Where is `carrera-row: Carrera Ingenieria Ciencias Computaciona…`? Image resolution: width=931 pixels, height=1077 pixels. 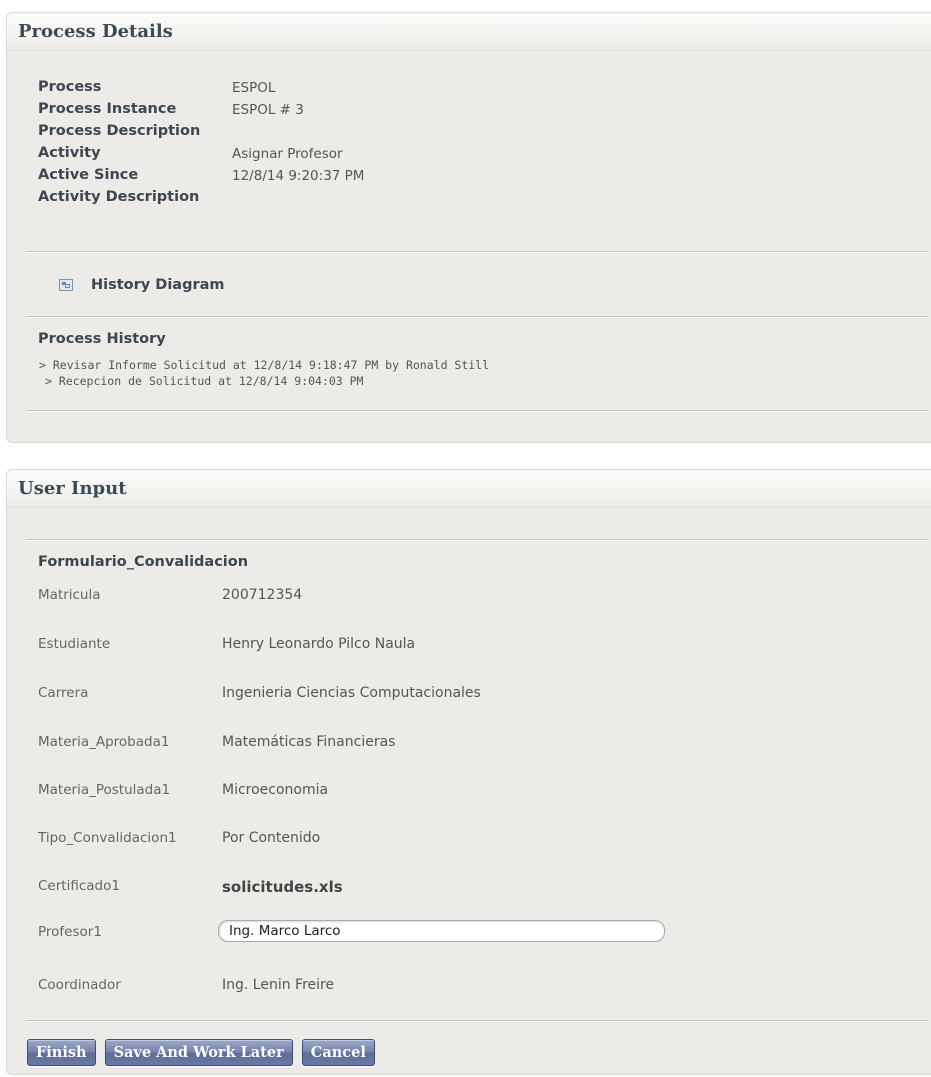
carrera-row: Carrera Ingenieria Ciencias Computaciona… is located at coordinates (478, 695).